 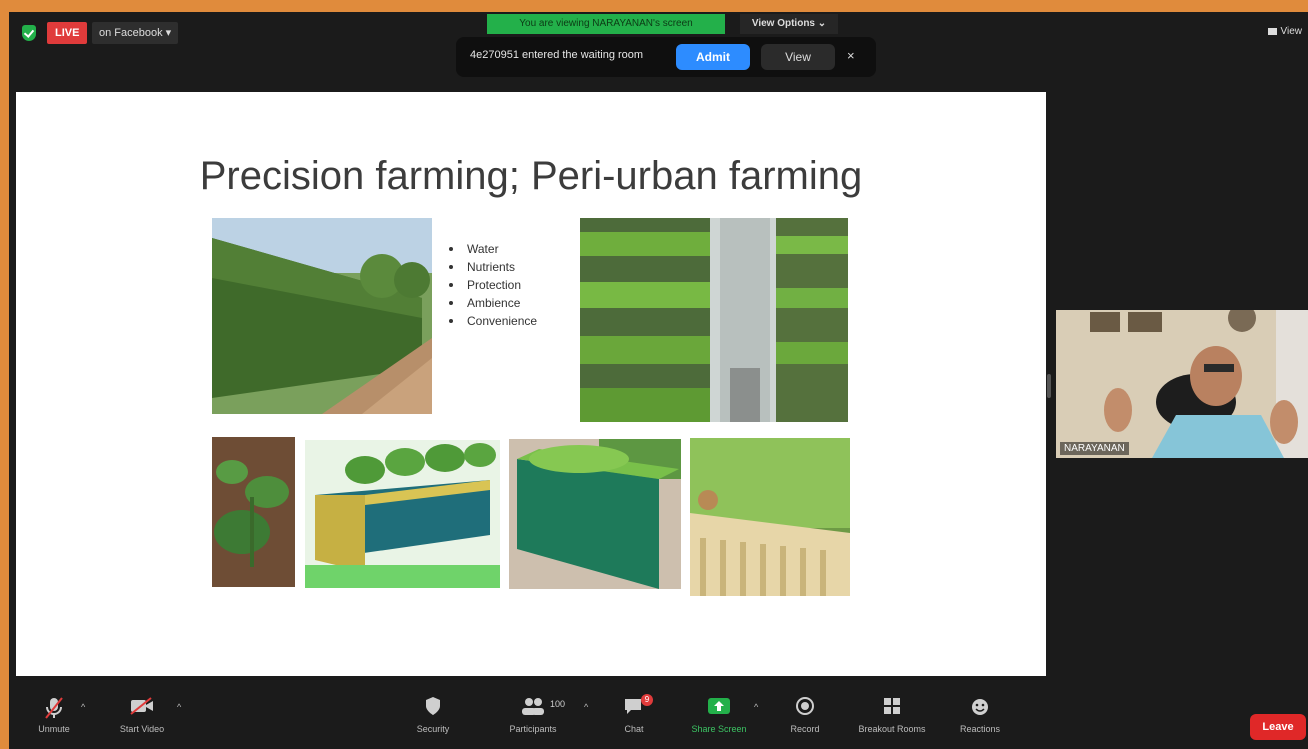 I want to click on slide-title: Precision farming; Peri-urban farming, so click(x=531, y=176).